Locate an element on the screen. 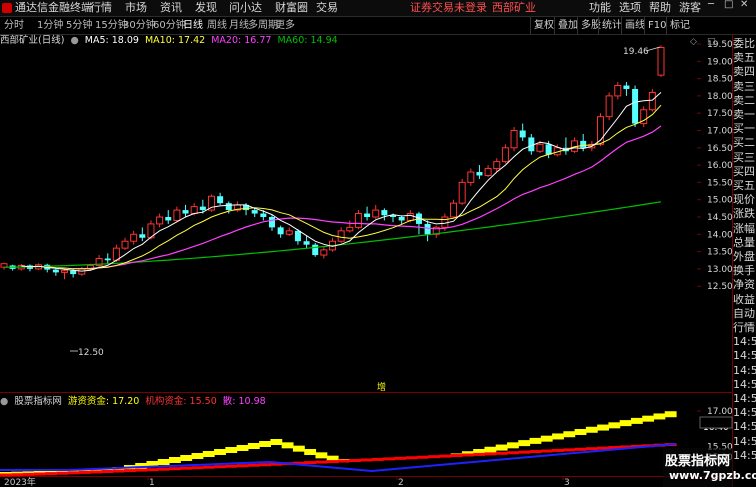  sub-axis-label: 17.00 is located at coordinates (720, 412).